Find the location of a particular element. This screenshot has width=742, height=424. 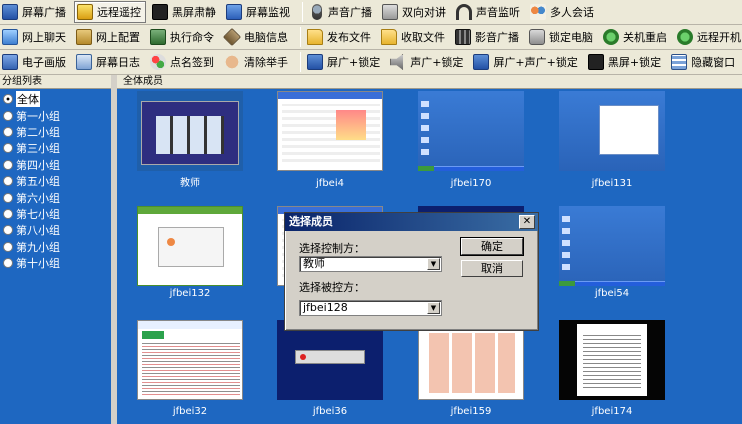

screen-voice-broadcast-lock-label: 屏广+声广+锁定 is located at coordinates (535, 62).